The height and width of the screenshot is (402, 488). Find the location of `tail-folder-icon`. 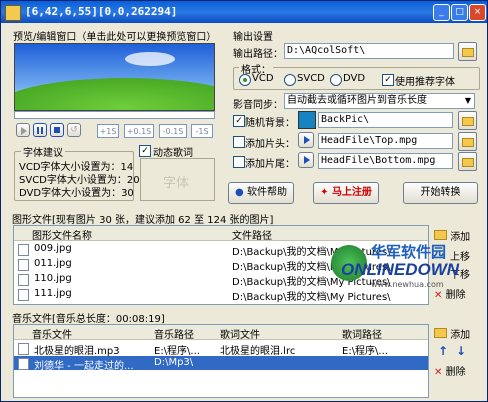

tail-folder-icon is located at coordinates (467, 161).